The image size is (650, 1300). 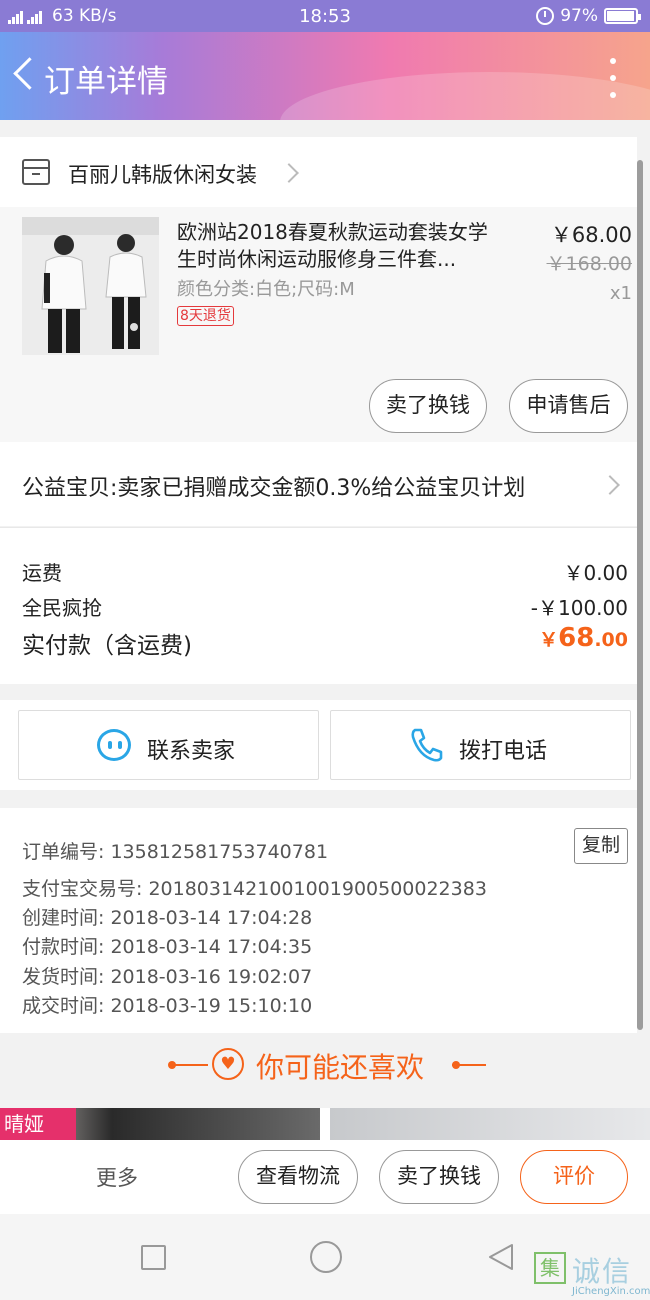 I want to click on contact-section: 联系卖家 拨打电话, so click(x=318, y=745).